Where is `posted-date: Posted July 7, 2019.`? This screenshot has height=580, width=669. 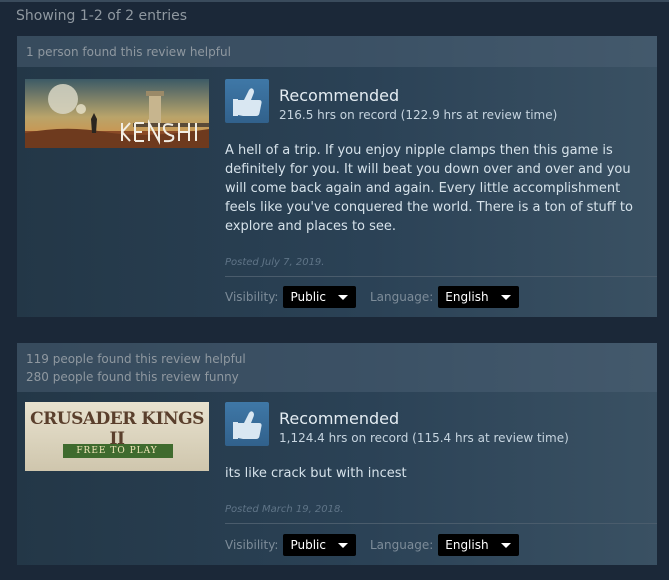
posted-date: Posted July 7, 2019. is located at coordinates (275, 262).